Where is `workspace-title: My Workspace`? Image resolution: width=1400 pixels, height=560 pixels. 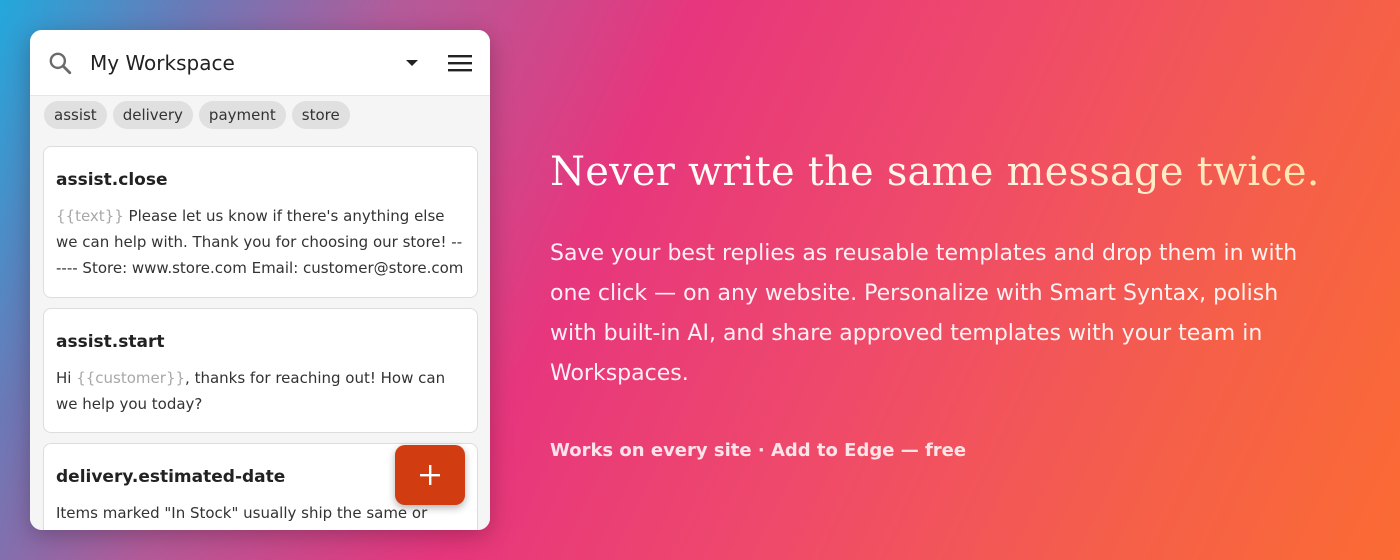 workspace-title: My Workspace is located at coordinates (244, 63).